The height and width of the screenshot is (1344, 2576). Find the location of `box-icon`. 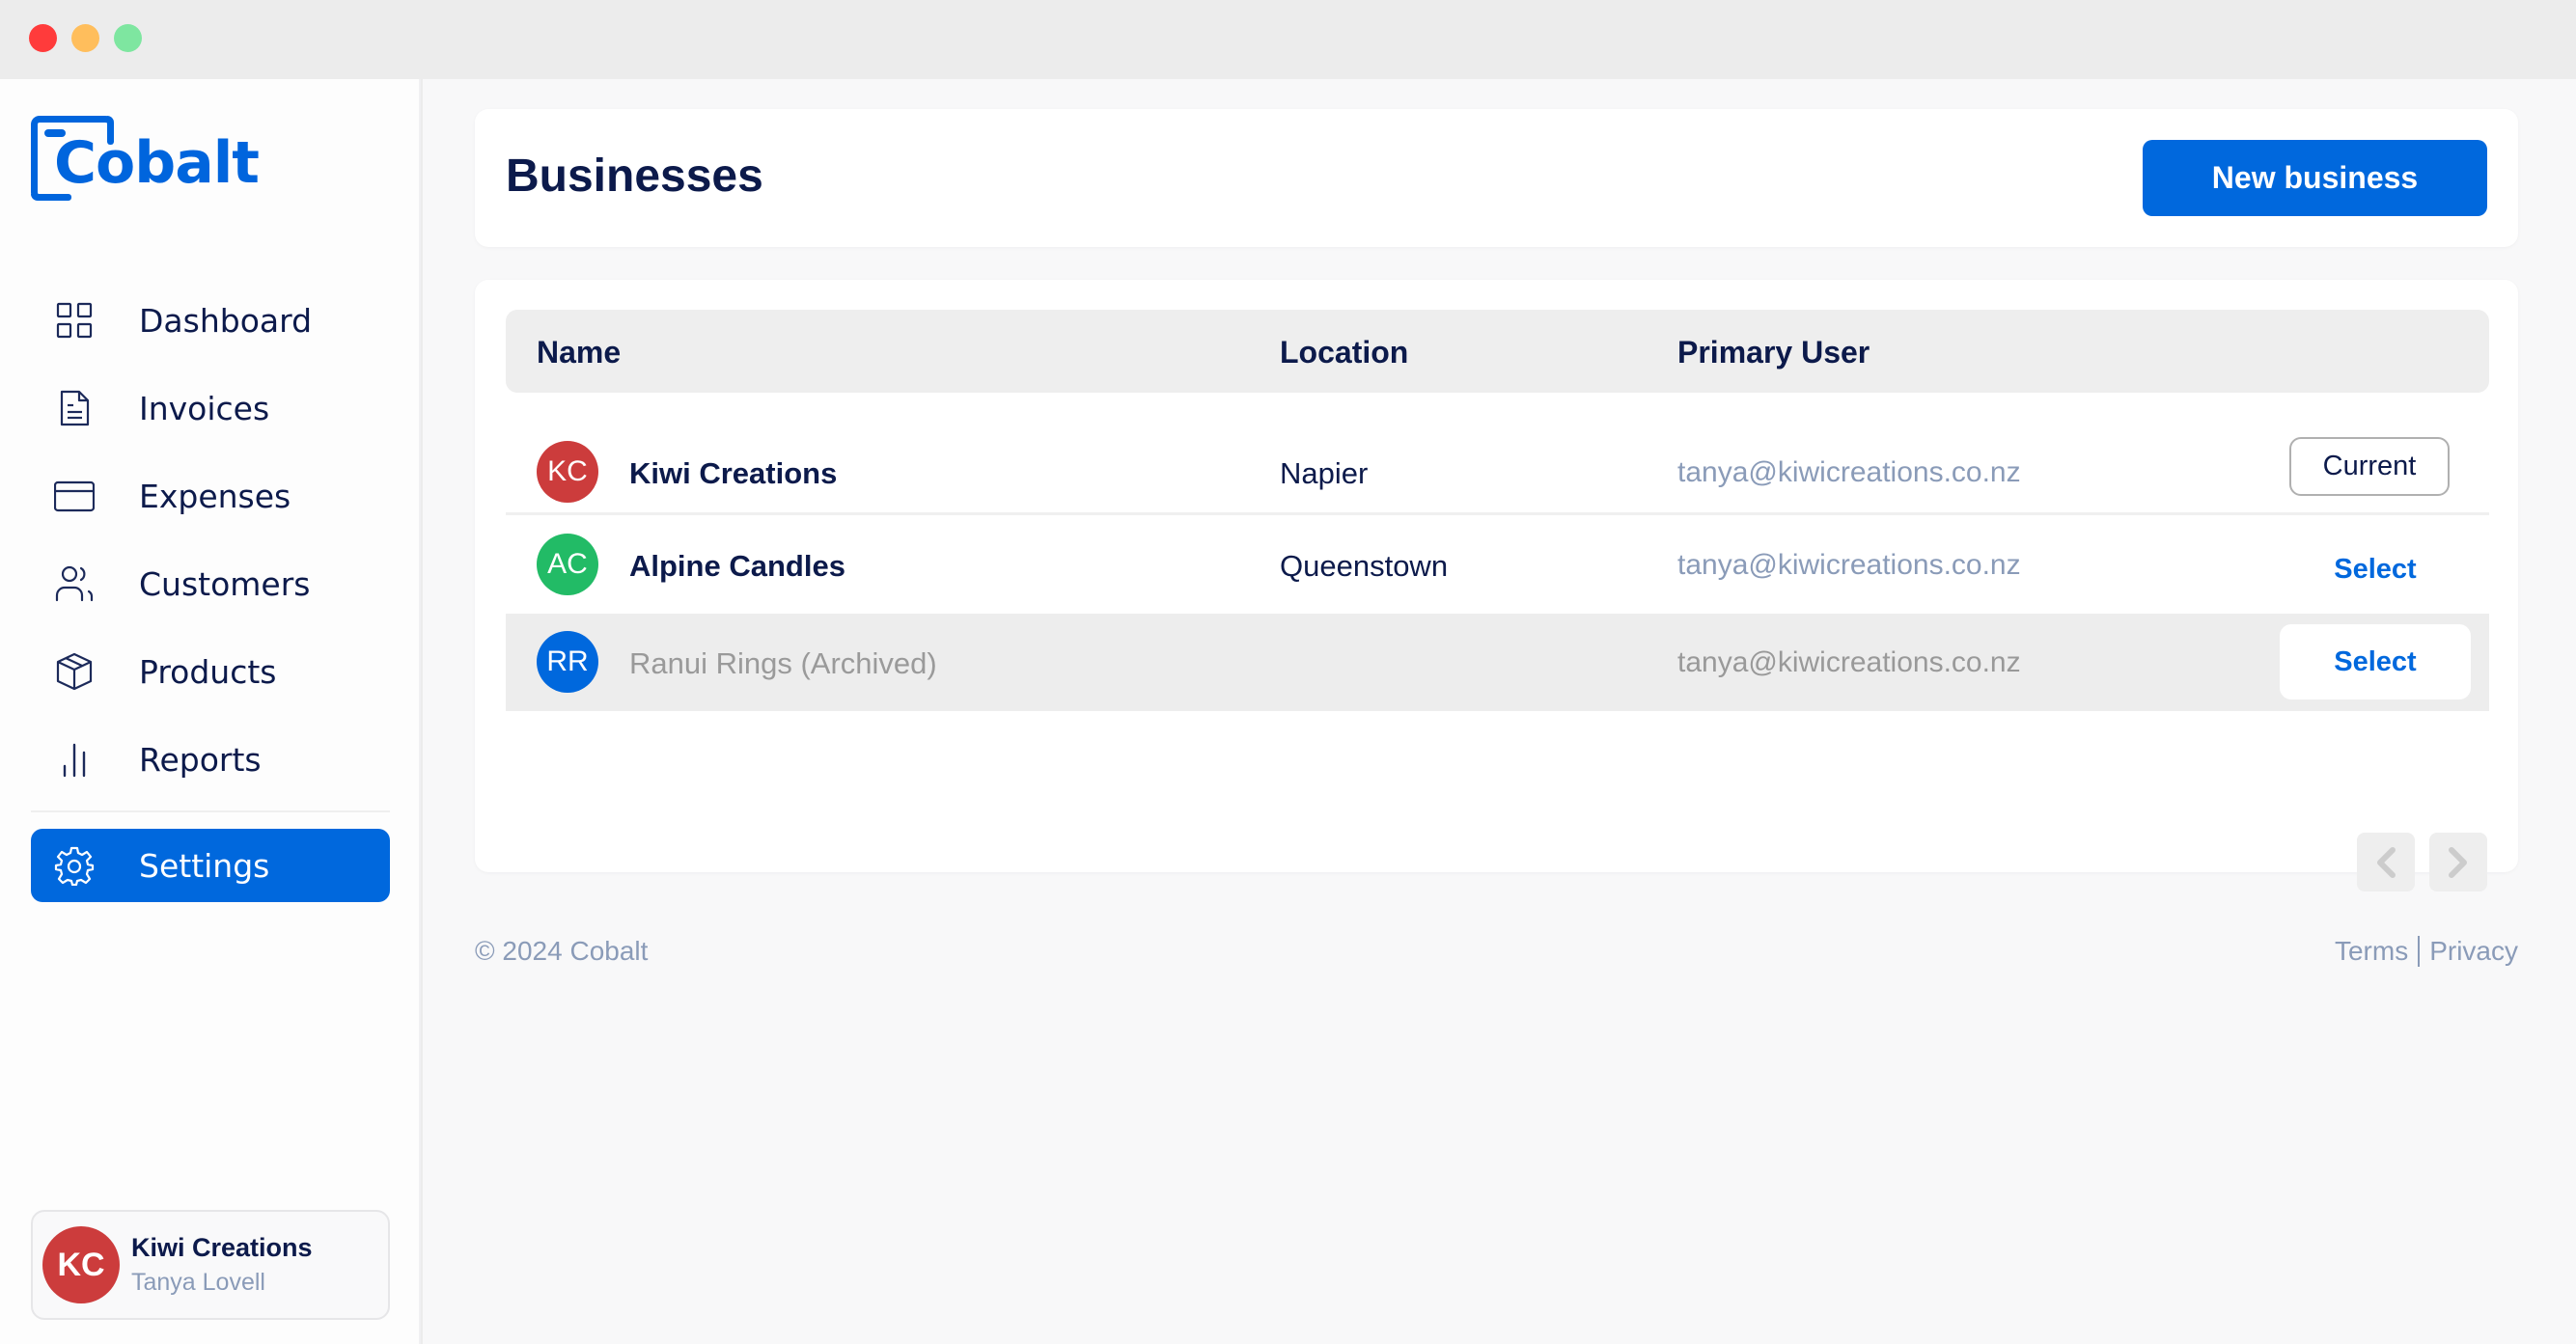

box-icon is located at coordinates (74, 671).